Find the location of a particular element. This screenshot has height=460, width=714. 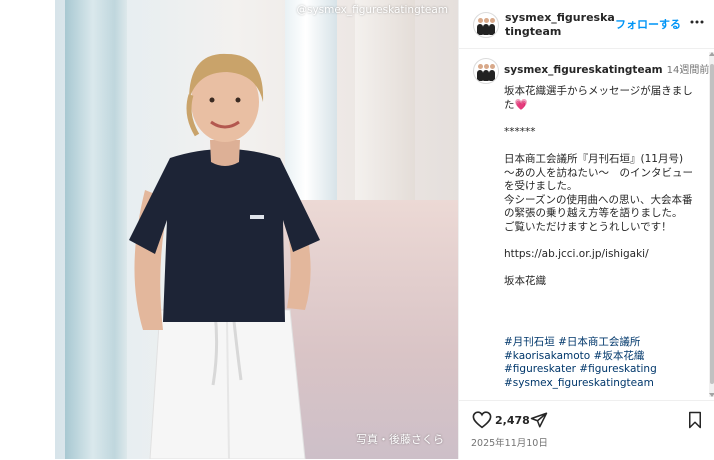

photo-watermark: @sysmex_figureskatingteam is located at coordinates (372, 10).